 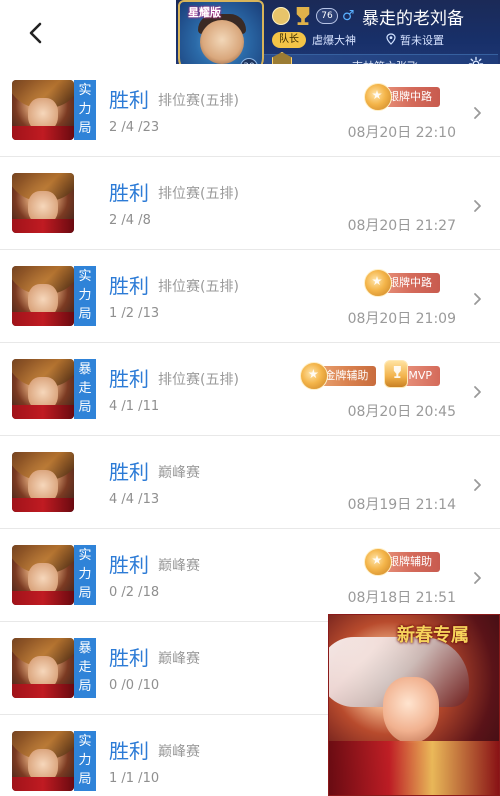 What do you see at coordinates (134, 778) in the screenshot?
I see `match-kda: 1 /1 /10` at bounding box center [134, 778].